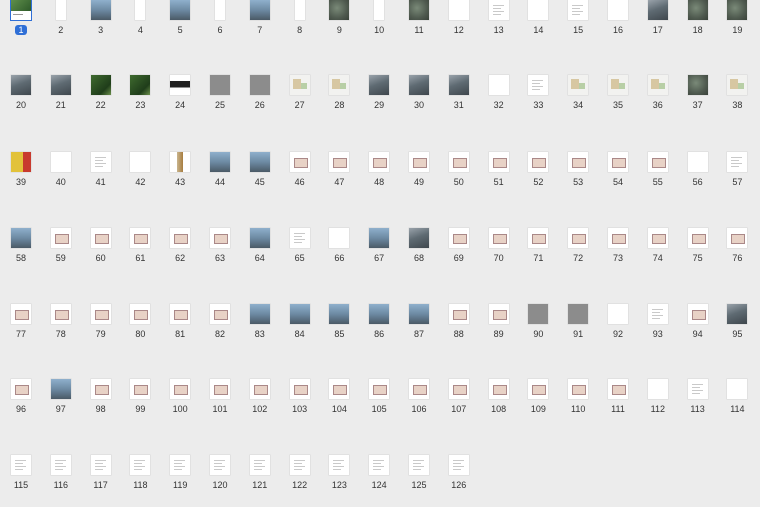 This screenshot has height=507, width=760. What do you see at coordinates (140, 178) in the screenshot?
I see `page-thumbnail: 42` at bounding box center [140, 178].